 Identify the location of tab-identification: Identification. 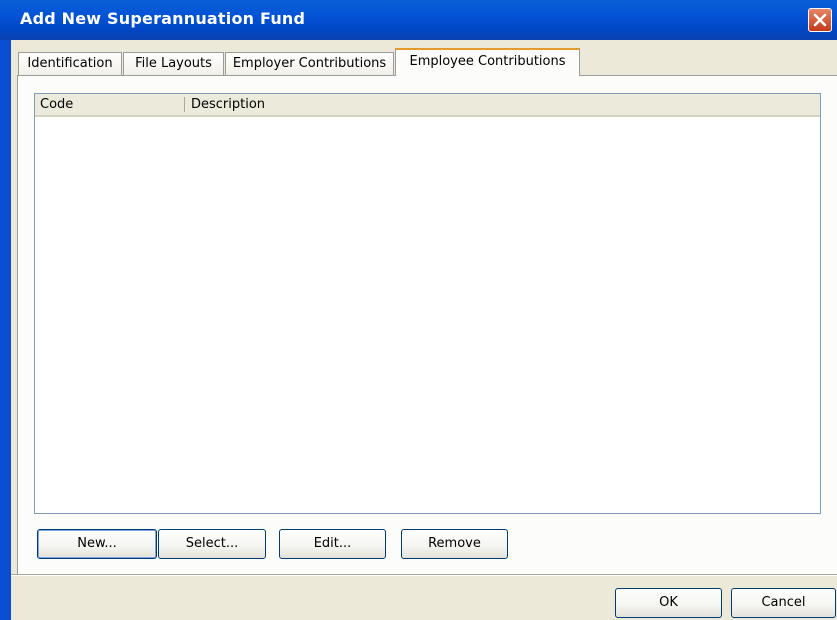
(70, 63).